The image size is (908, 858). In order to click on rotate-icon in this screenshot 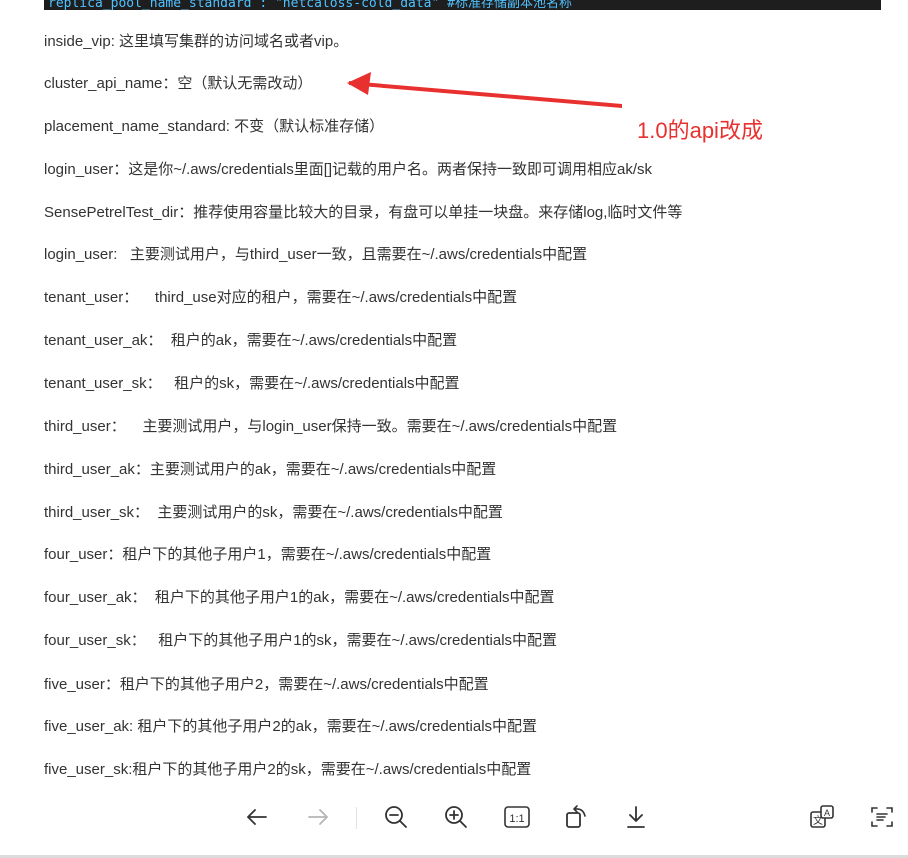, I will do `click(576, 816)`.